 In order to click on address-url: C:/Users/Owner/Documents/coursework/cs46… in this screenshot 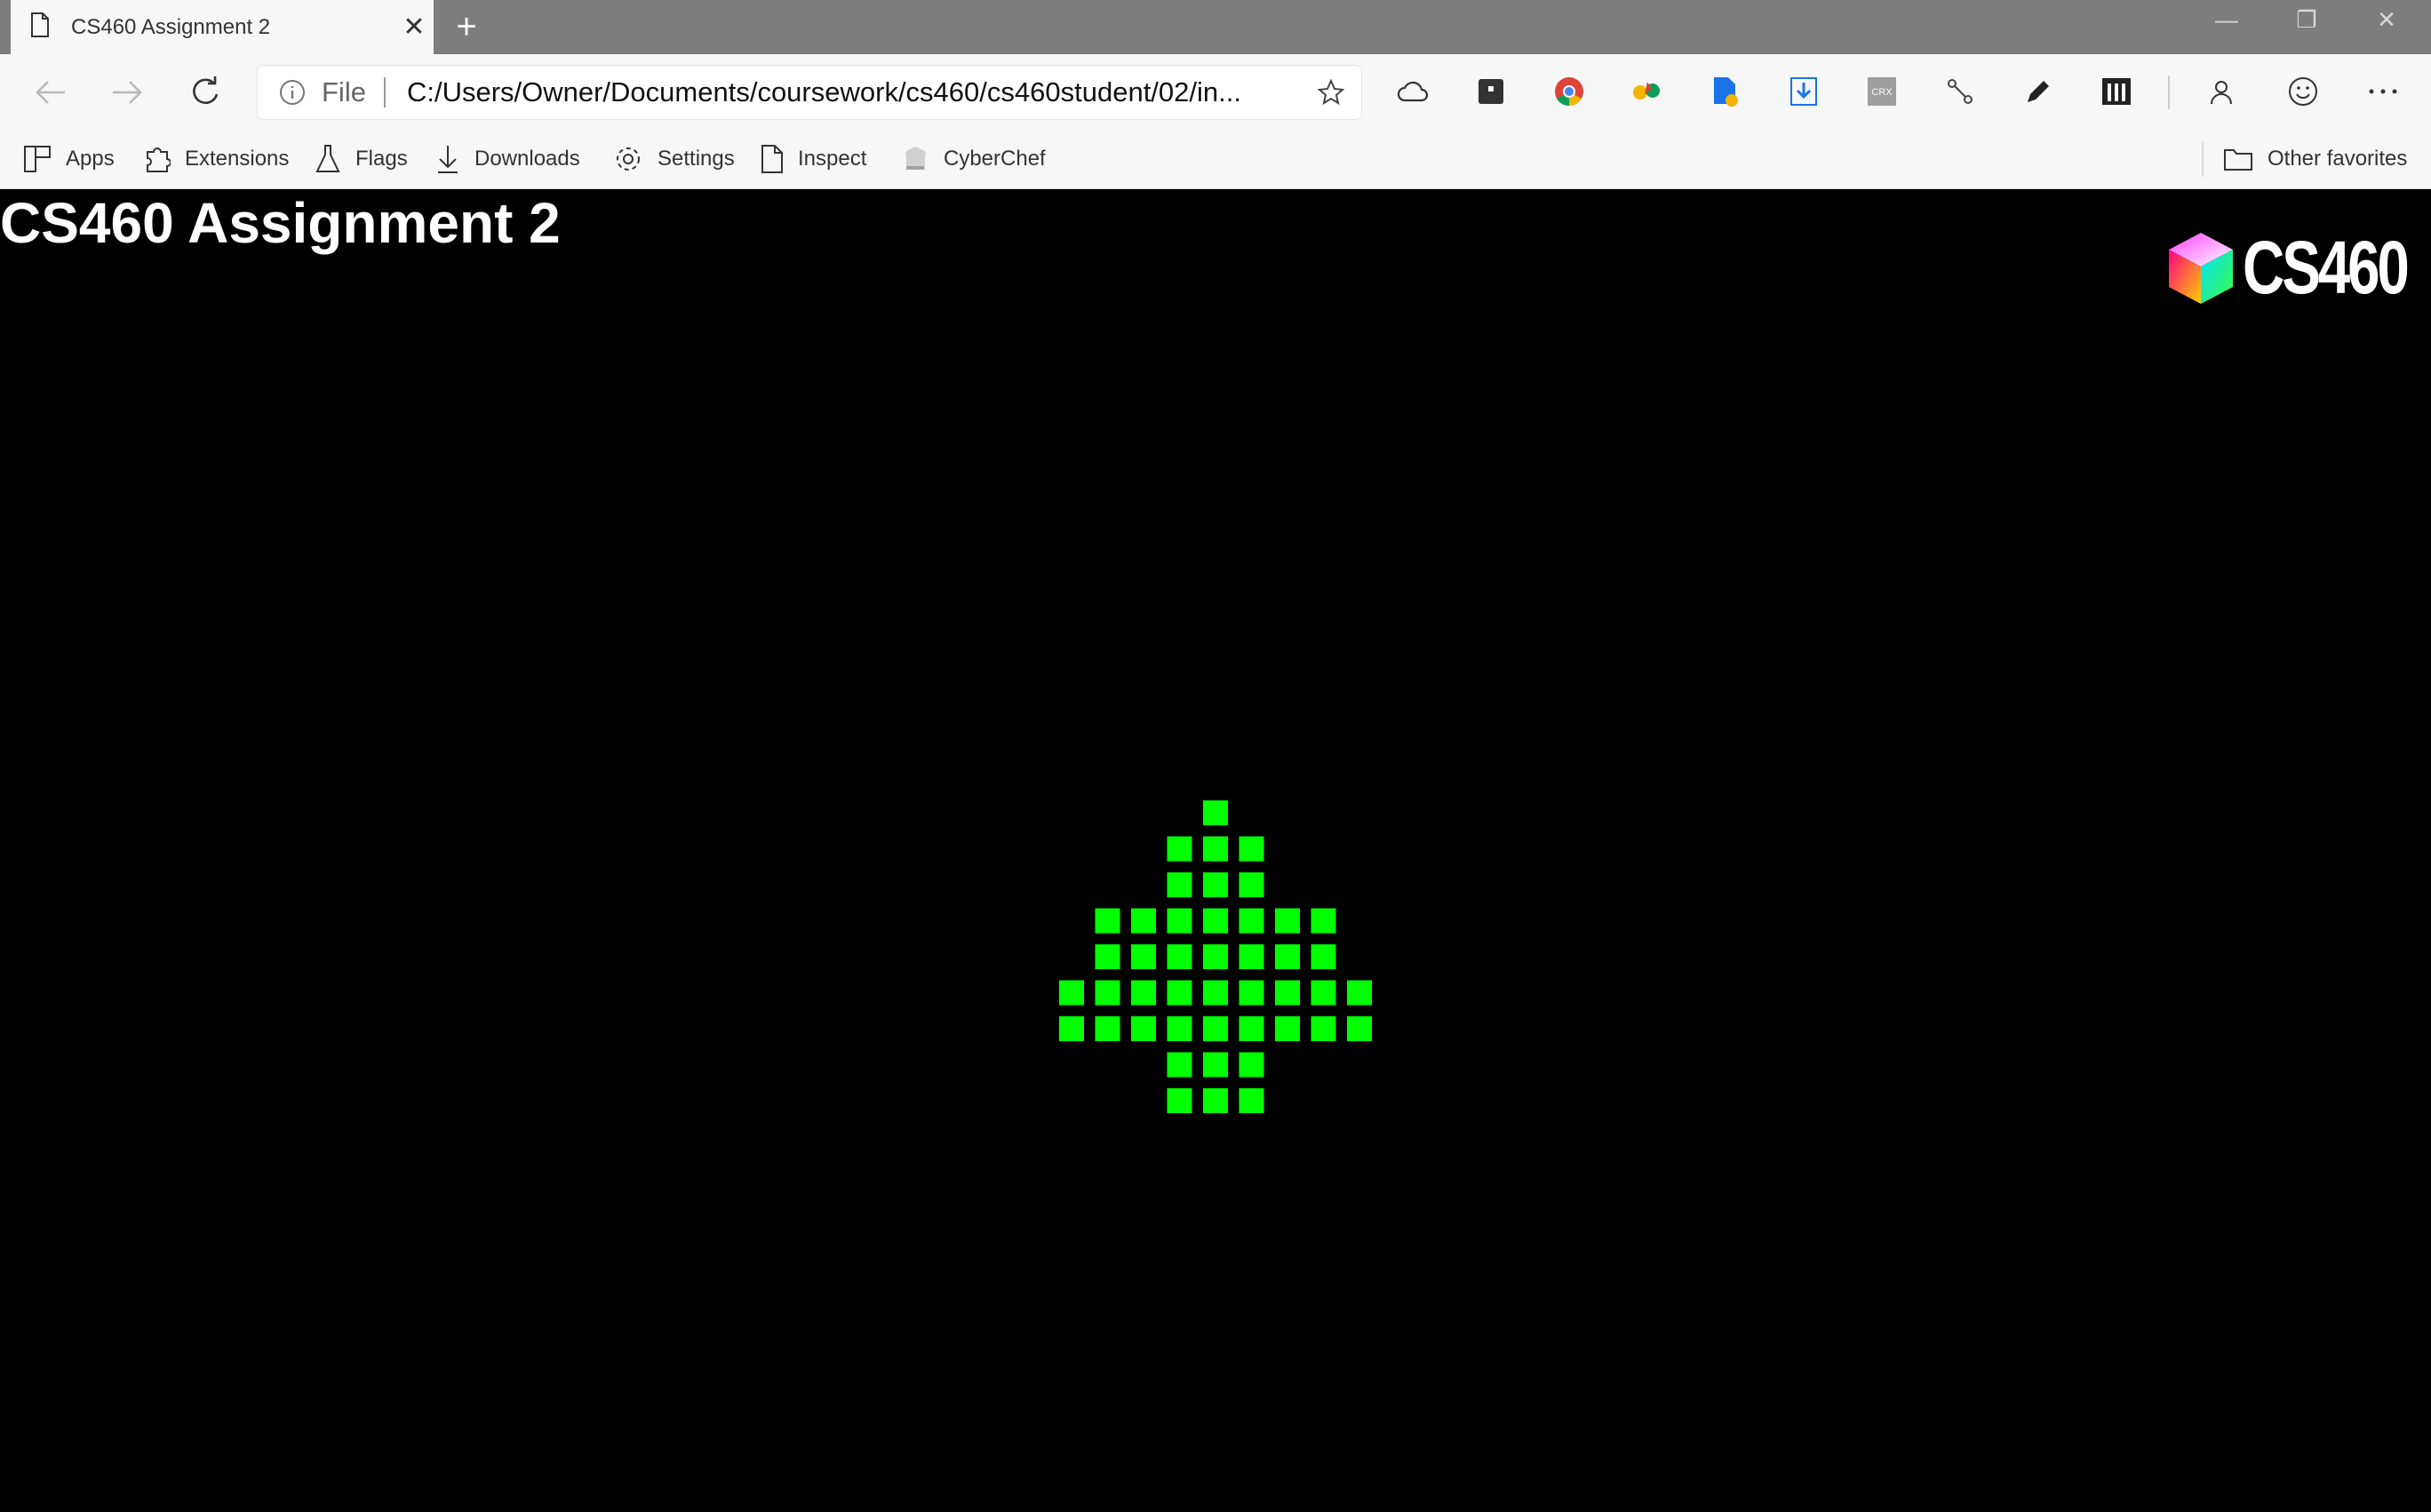, I will do `click(842, 92)`.